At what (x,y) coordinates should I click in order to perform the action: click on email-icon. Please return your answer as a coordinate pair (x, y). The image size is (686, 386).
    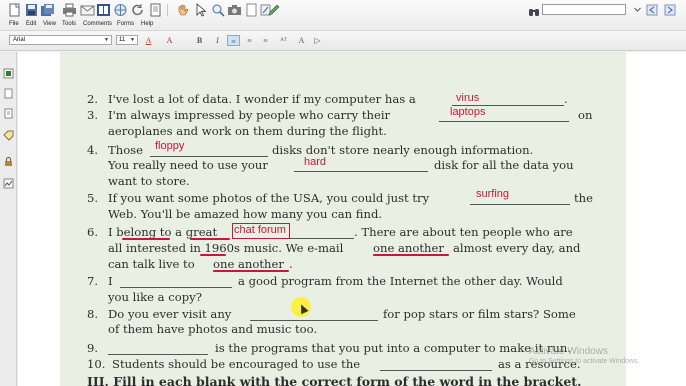
    Looking at the image, I should click on (87, 10).